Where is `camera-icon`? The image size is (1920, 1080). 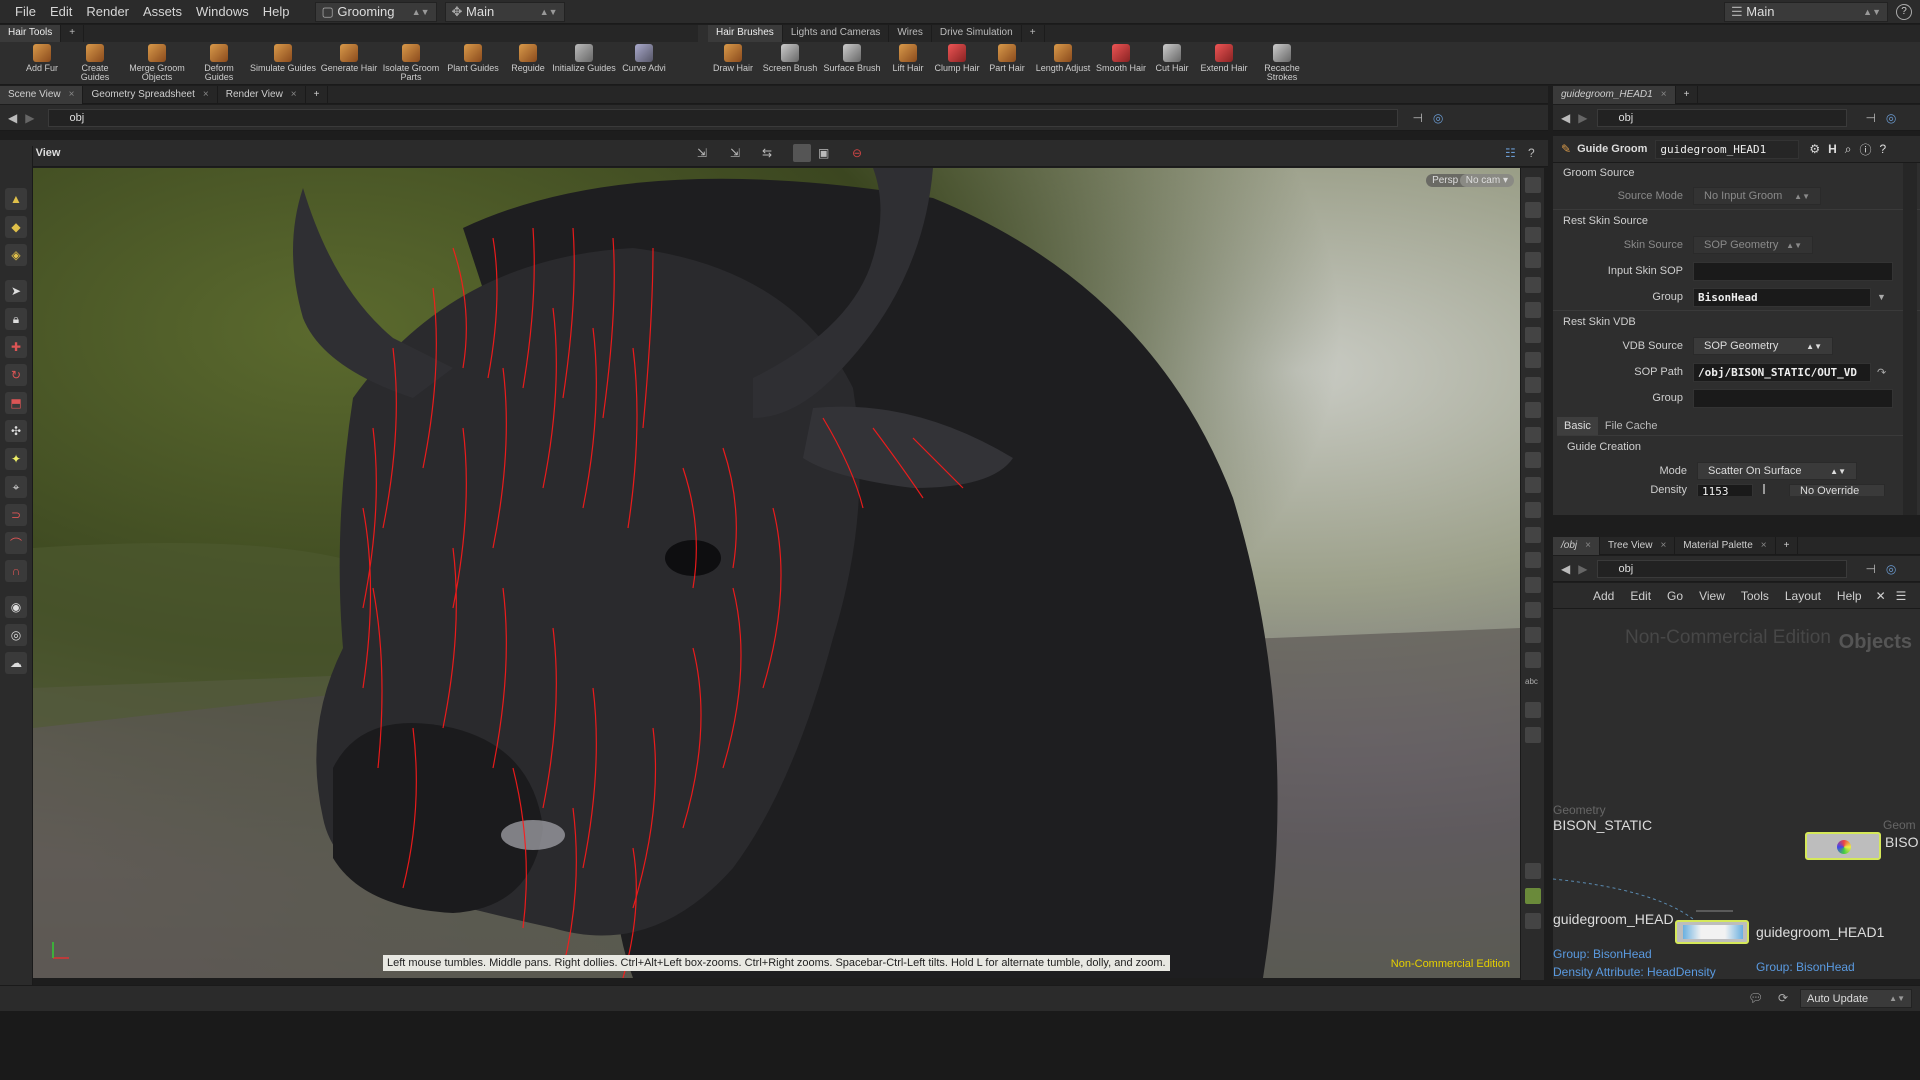
camera-icon is located at coordinates (1533, 385).